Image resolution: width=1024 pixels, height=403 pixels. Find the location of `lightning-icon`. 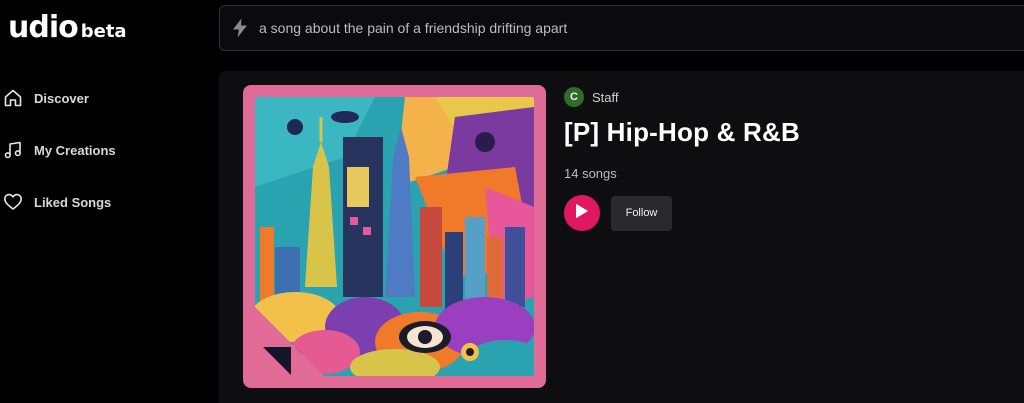

lightning-icon is located at coordinates (241, 28).